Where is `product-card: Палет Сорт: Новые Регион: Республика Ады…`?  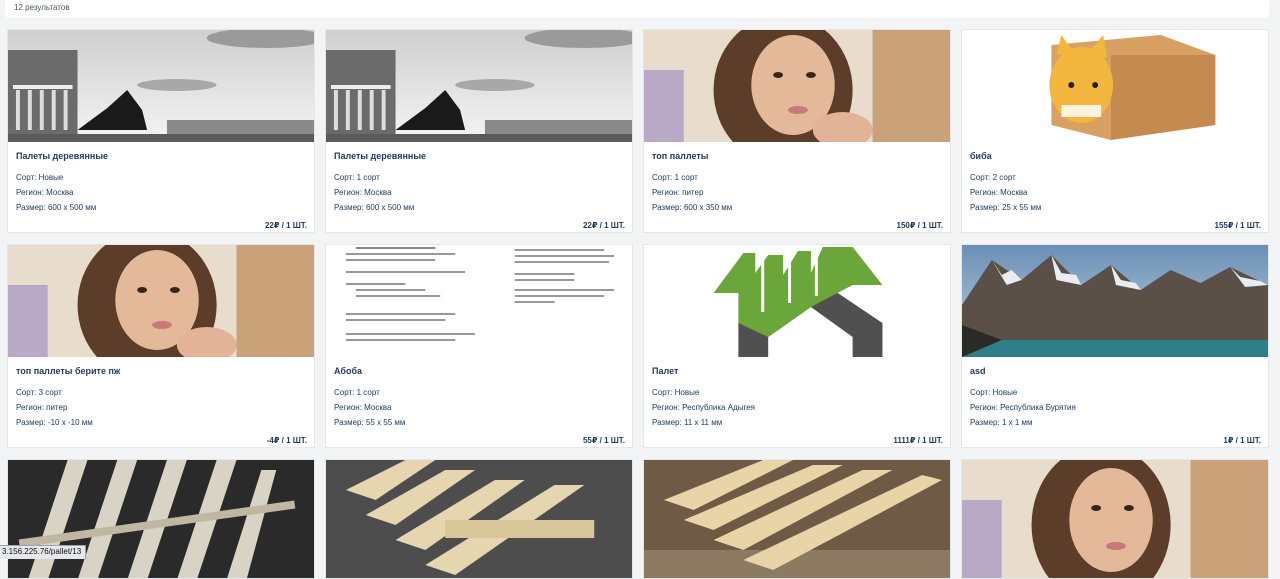
product-card: Палет Сорт: Новые Регион: Республика Ады… is located at coordinates (797, 346).